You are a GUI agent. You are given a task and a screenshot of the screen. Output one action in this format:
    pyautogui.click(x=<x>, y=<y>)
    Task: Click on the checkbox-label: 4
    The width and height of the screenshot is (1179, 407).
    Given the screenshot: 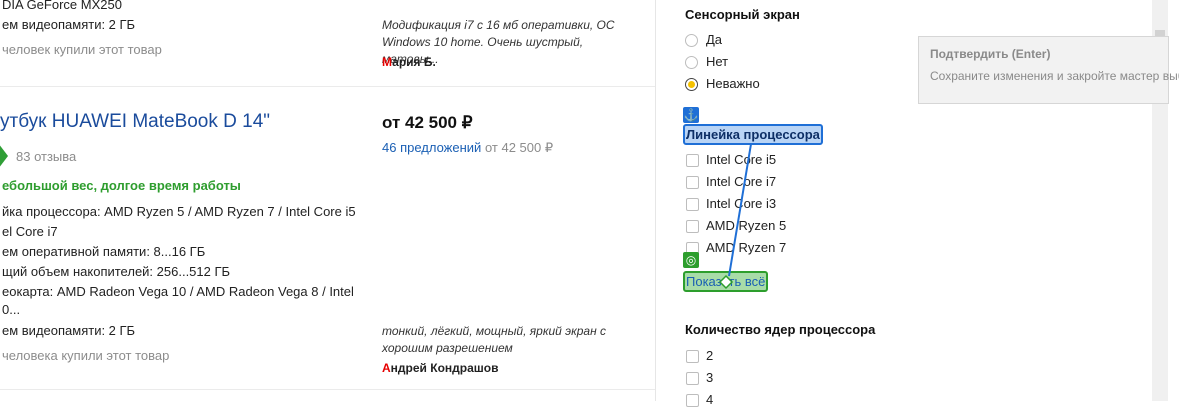 What is the action you would take?
    pyautogui.click(x=709, y=399)
    